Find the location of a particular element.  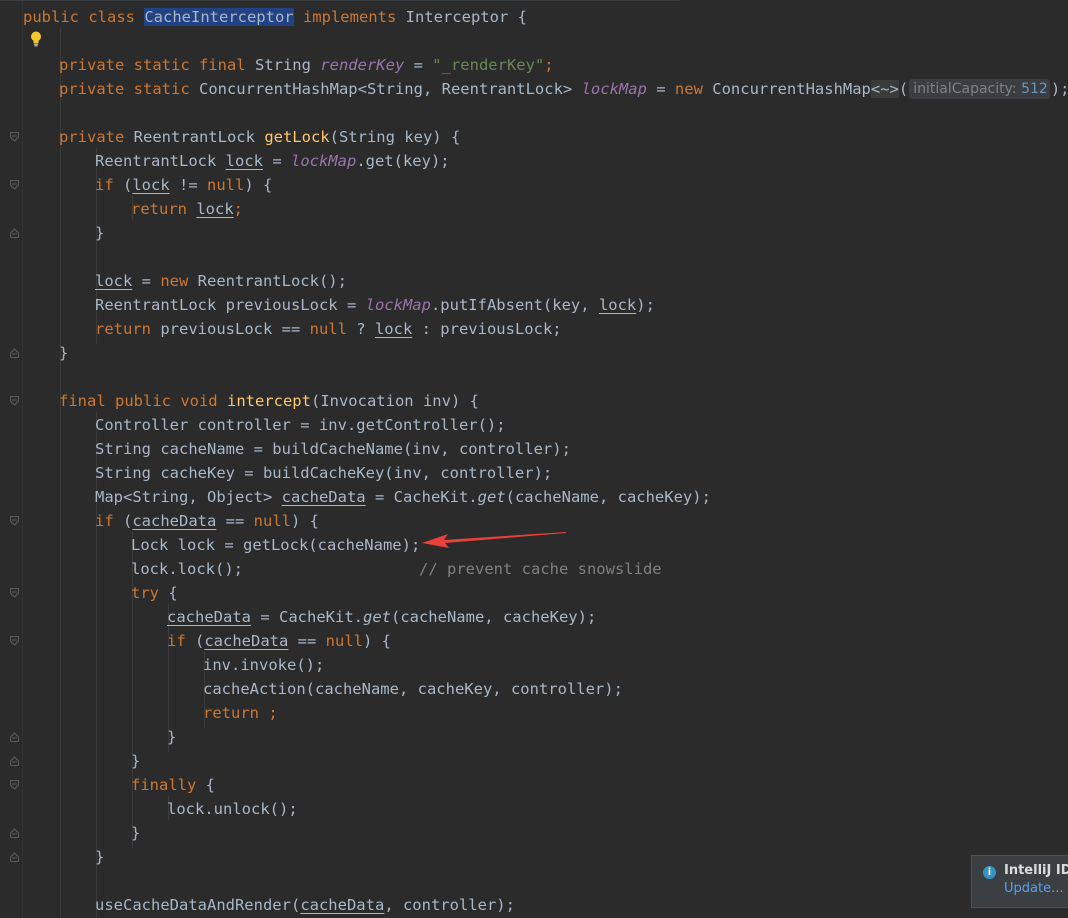

keyword: implements is located at coordinates (349, 17).